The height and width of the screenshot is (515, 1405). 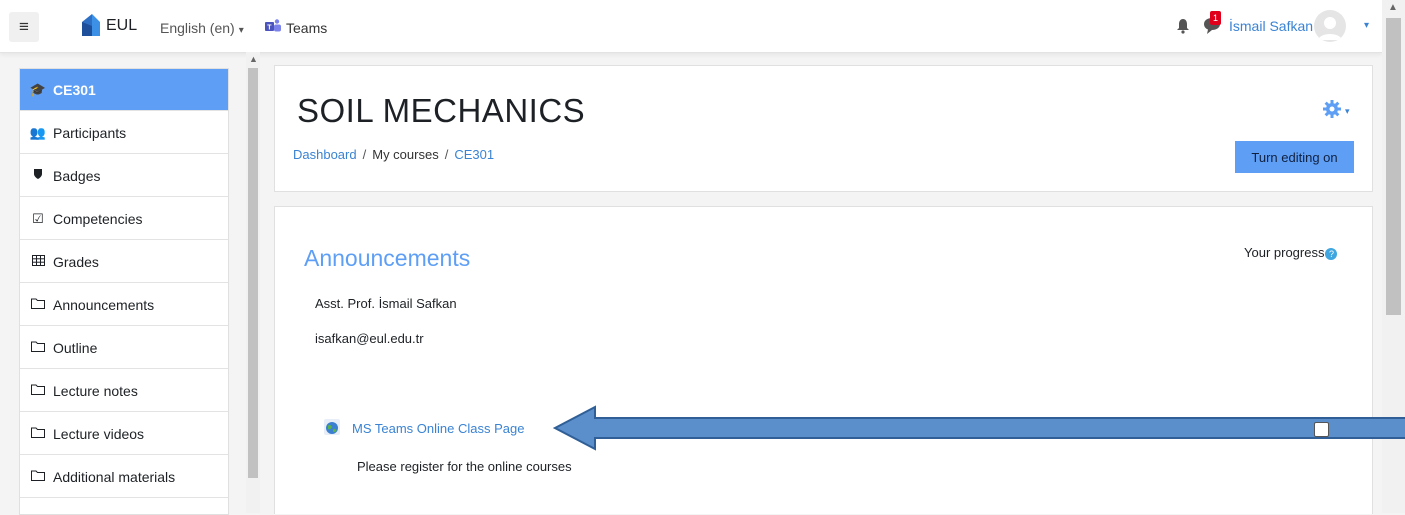 I want to click on check-square-icon: ☑, so click(x=38, y=218).